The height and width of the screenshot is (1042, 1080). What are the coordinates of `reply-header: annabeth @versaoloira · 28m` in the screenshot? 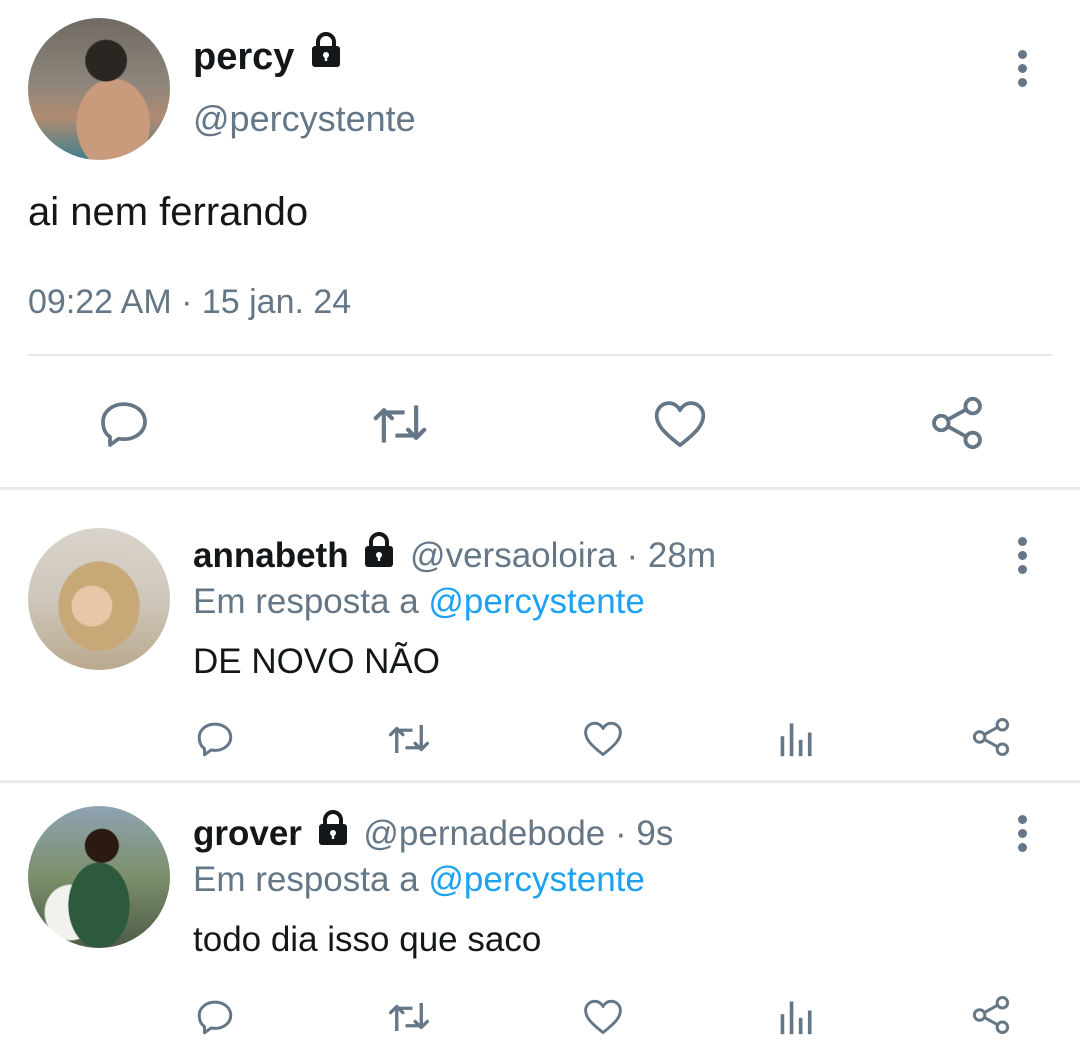 It's located at (454, 554).